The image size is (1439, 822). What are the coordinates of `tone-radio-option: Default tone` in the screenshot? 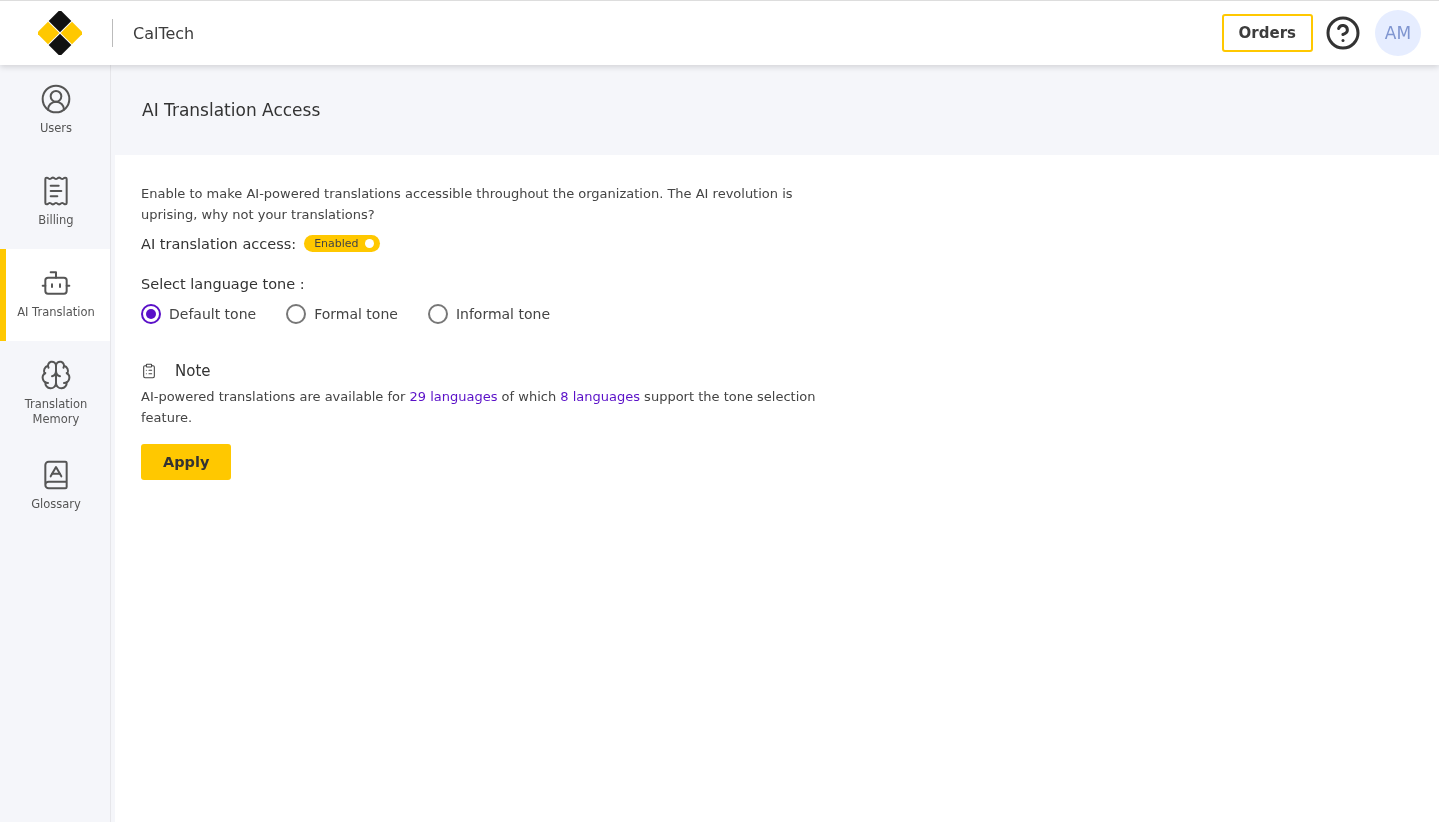 It's located at (199, 314).